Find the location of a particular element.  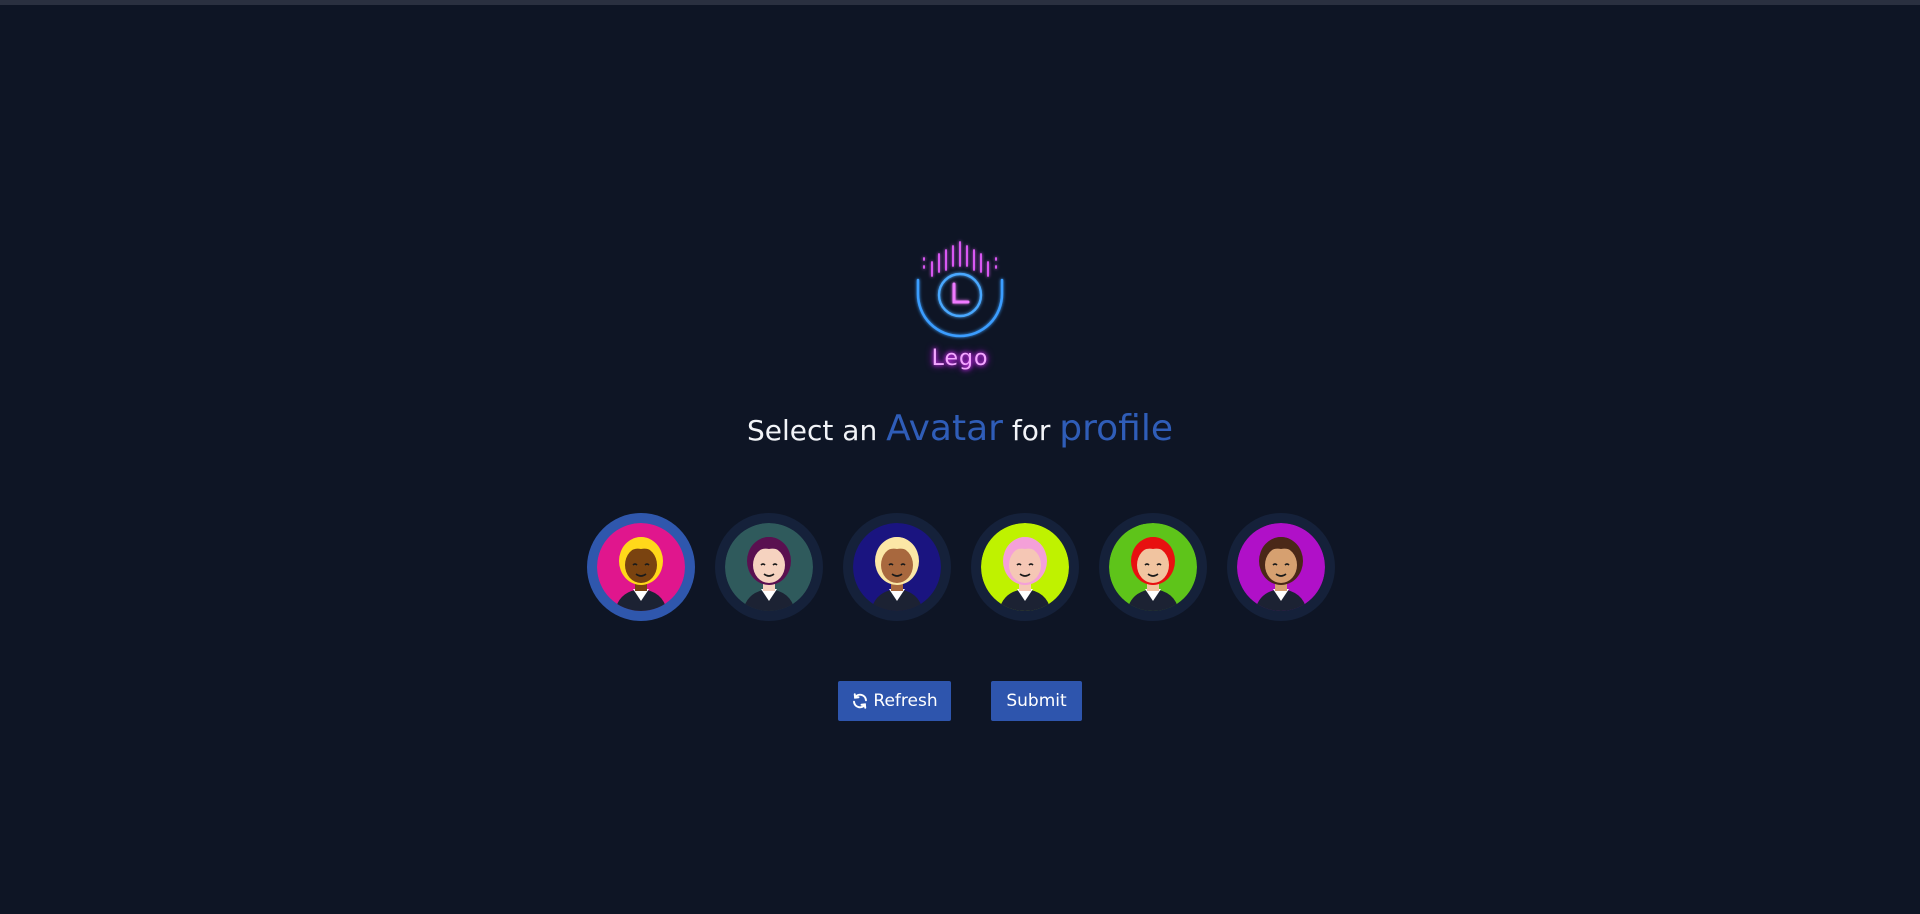

brand-name: Lego is located at coordinates (960, 358).